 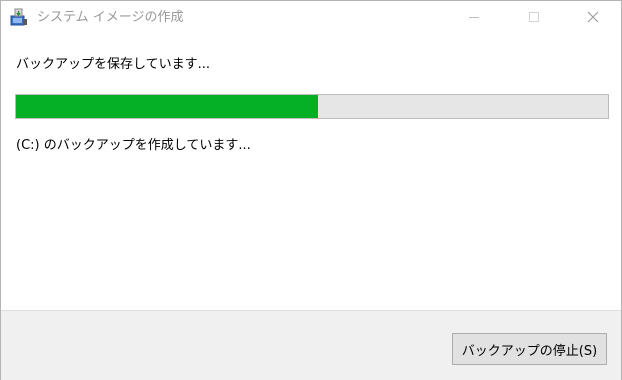 I want to click on system-image-backup-icon, so click(x=19, y=17).